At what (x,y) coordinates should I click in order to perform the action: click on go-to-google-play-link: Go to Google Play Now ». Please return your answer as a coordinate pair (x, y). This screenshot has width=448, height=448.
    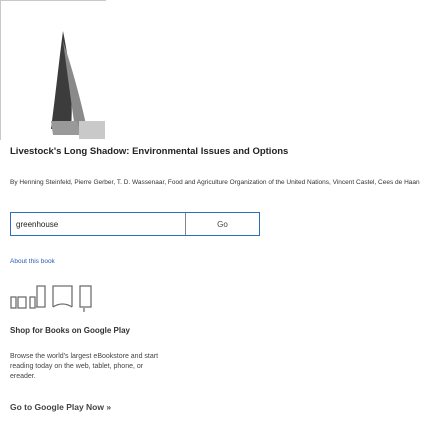
    Looking at the image, I should click on (60, 407).